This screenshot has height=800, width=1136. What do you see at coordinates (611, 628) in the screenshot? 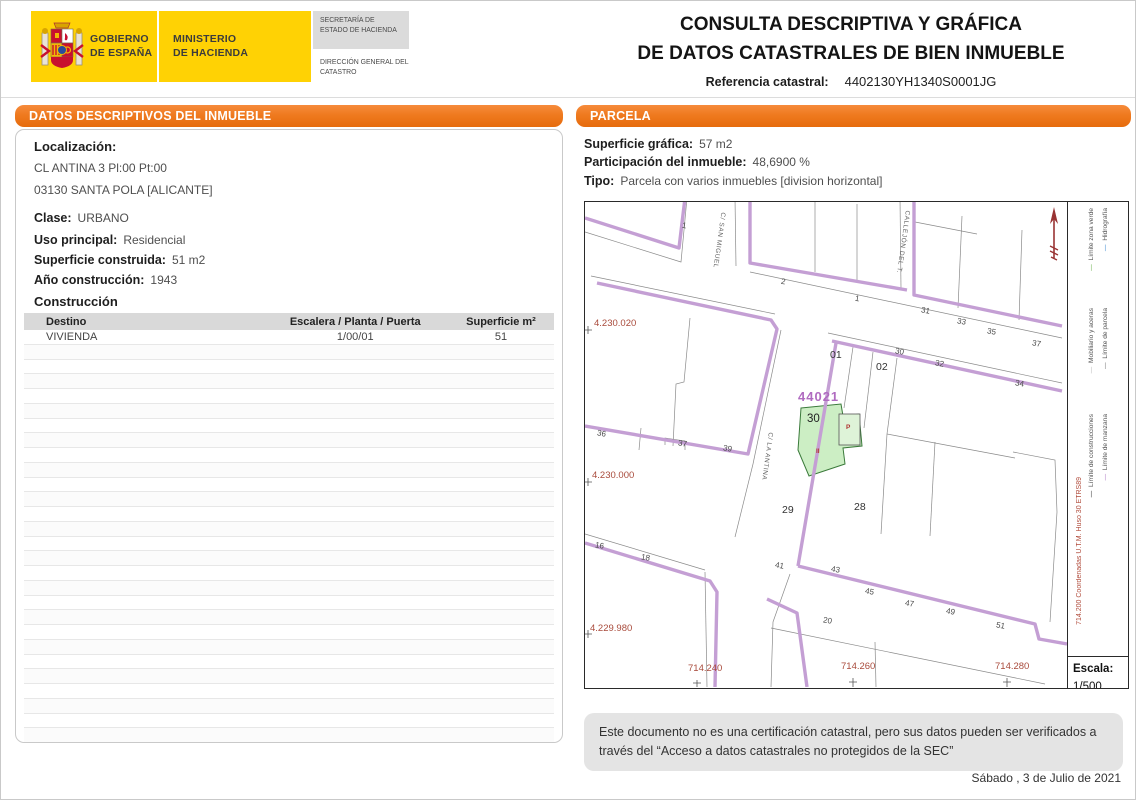
I see `utm-coordinate-label: 4.229.980` at bounding box center [611, 628].